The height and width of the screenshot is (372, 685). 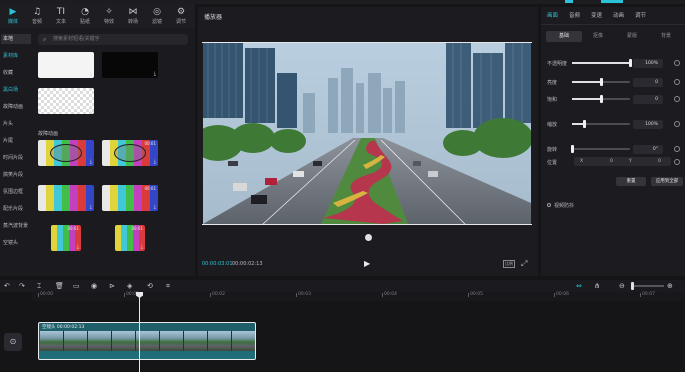 I want to click on sidebar-item: 素材库, so click(x=16, y=56).